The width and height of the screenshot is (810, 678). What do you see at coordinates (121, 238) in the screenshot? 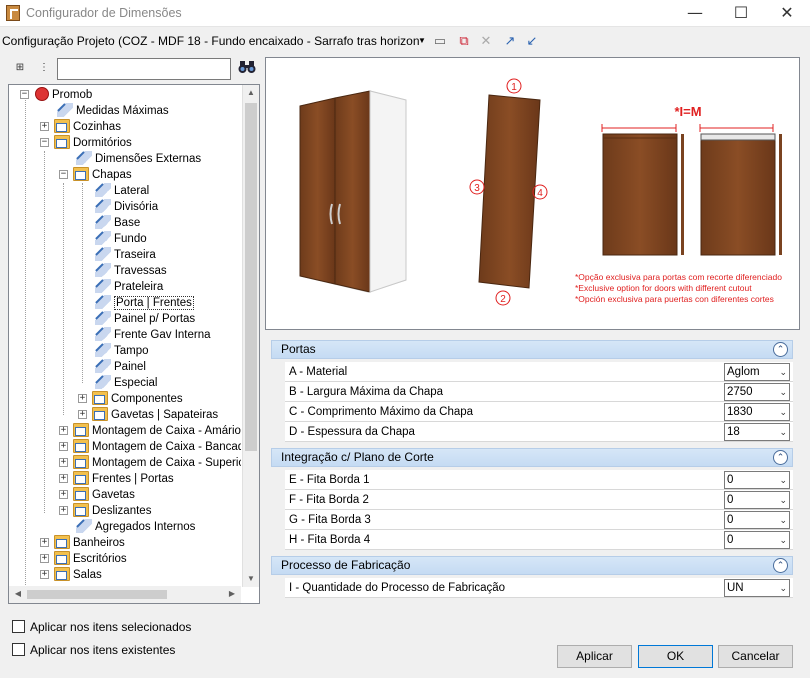
I see `tree-item-fundo: Fundo` at bounding box center [121, 238].